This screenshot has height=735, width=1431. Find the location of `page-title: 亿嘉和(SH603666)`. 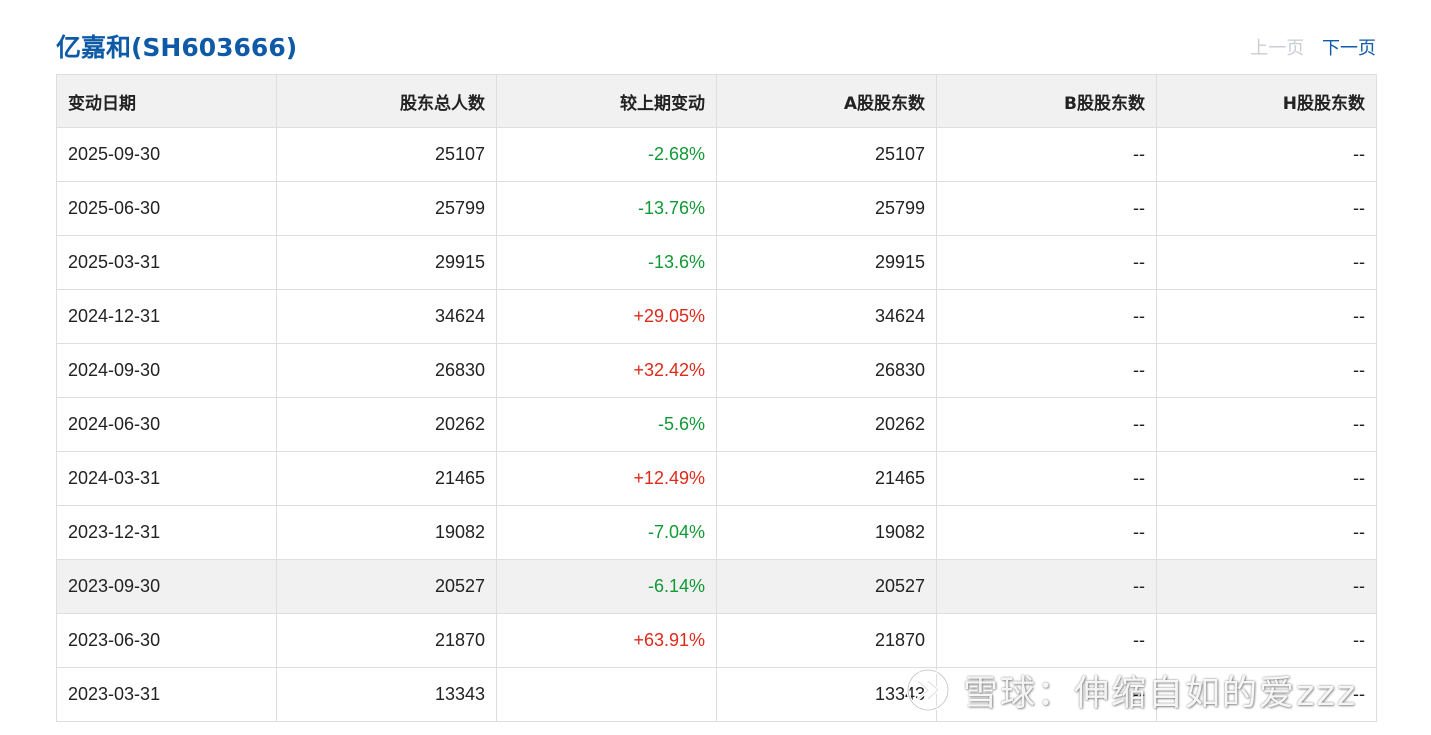

page-title: 亿嘉和(SH603666) is located at coordinates (177, 47).